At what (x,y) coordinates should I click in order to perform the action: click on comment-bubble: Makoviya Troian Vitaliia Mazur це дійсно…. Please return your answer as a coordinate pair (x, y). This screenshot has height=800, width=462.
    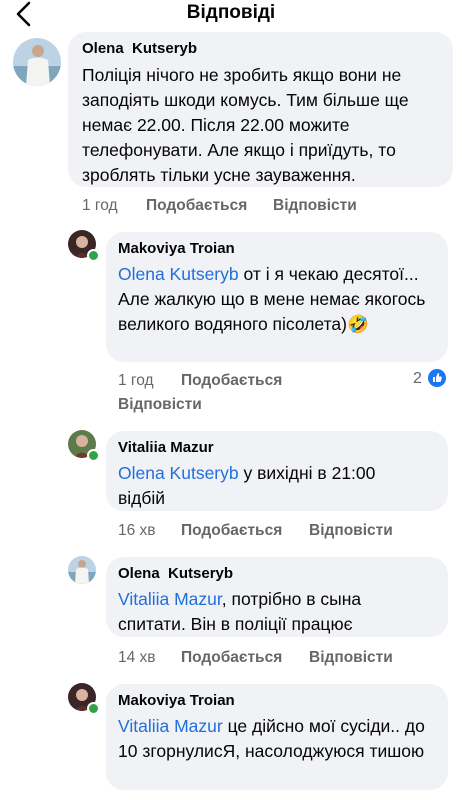
    Looking at the image, I should click on (277, 737).